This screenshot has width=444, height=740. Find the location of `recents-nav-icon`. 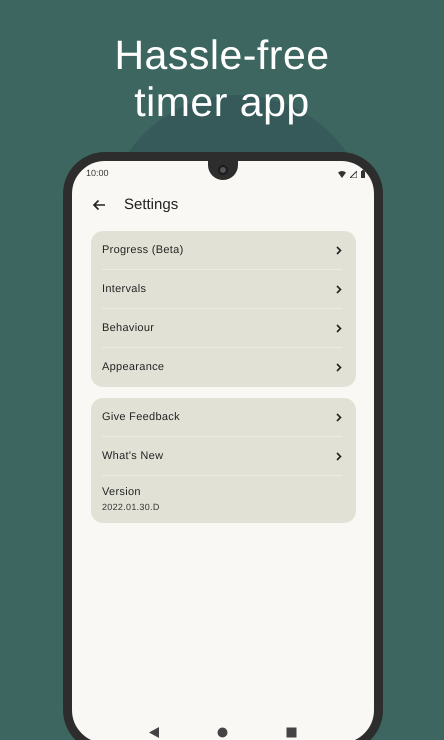

recents-nav-icon is located at coordinates (292, 732).